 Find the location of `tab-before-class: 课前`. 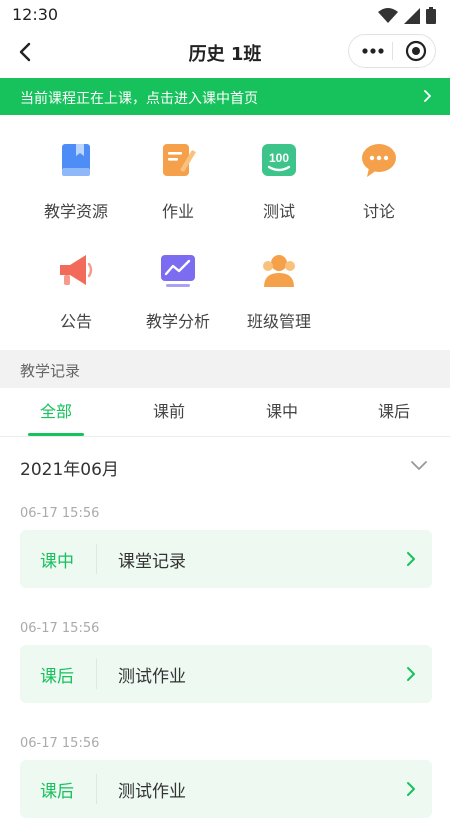

tab-before-class: 课前 is located at coordinates (169, 412).